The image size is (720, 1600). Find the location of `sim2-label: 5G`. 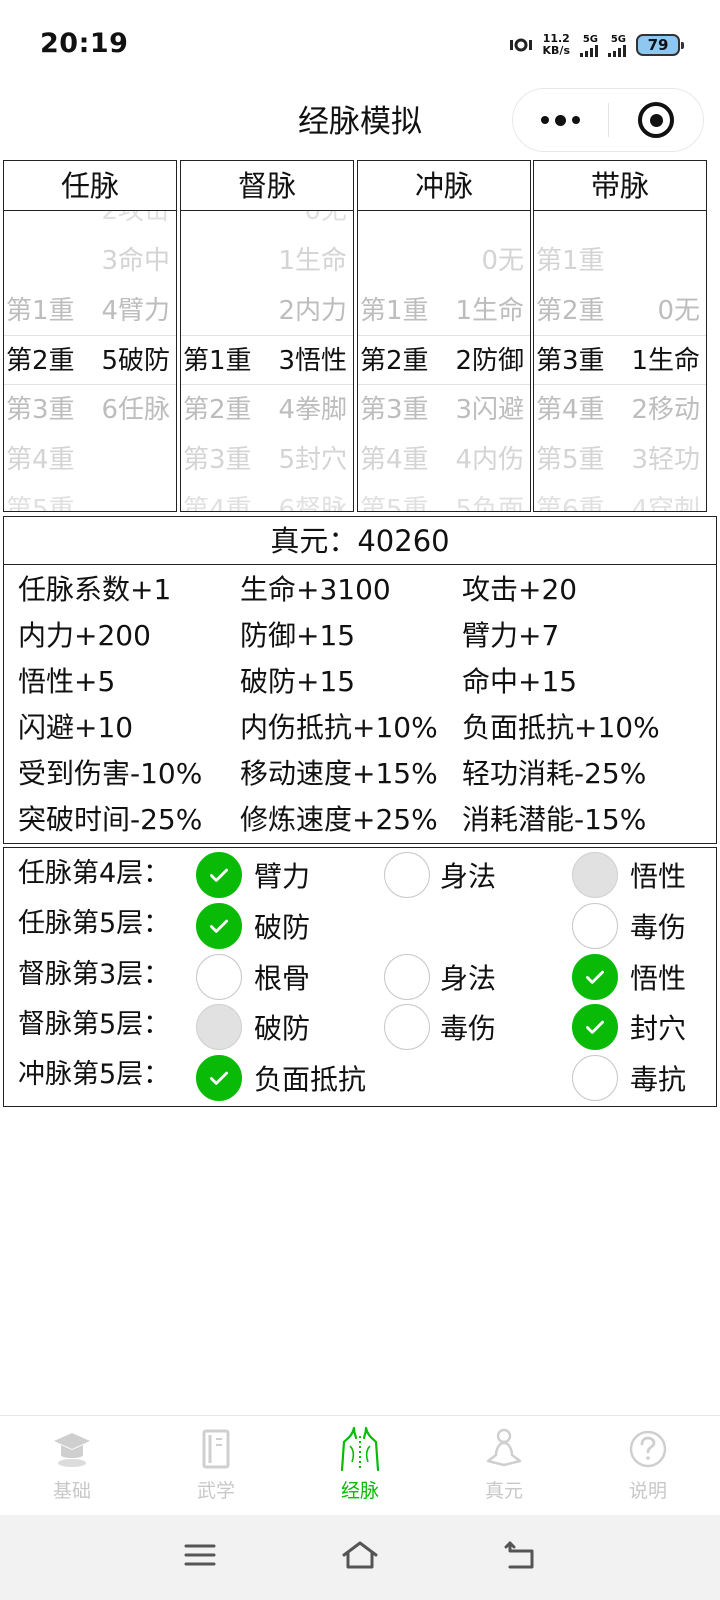

sim2-label: 5G is located at coordinates (618, 39).